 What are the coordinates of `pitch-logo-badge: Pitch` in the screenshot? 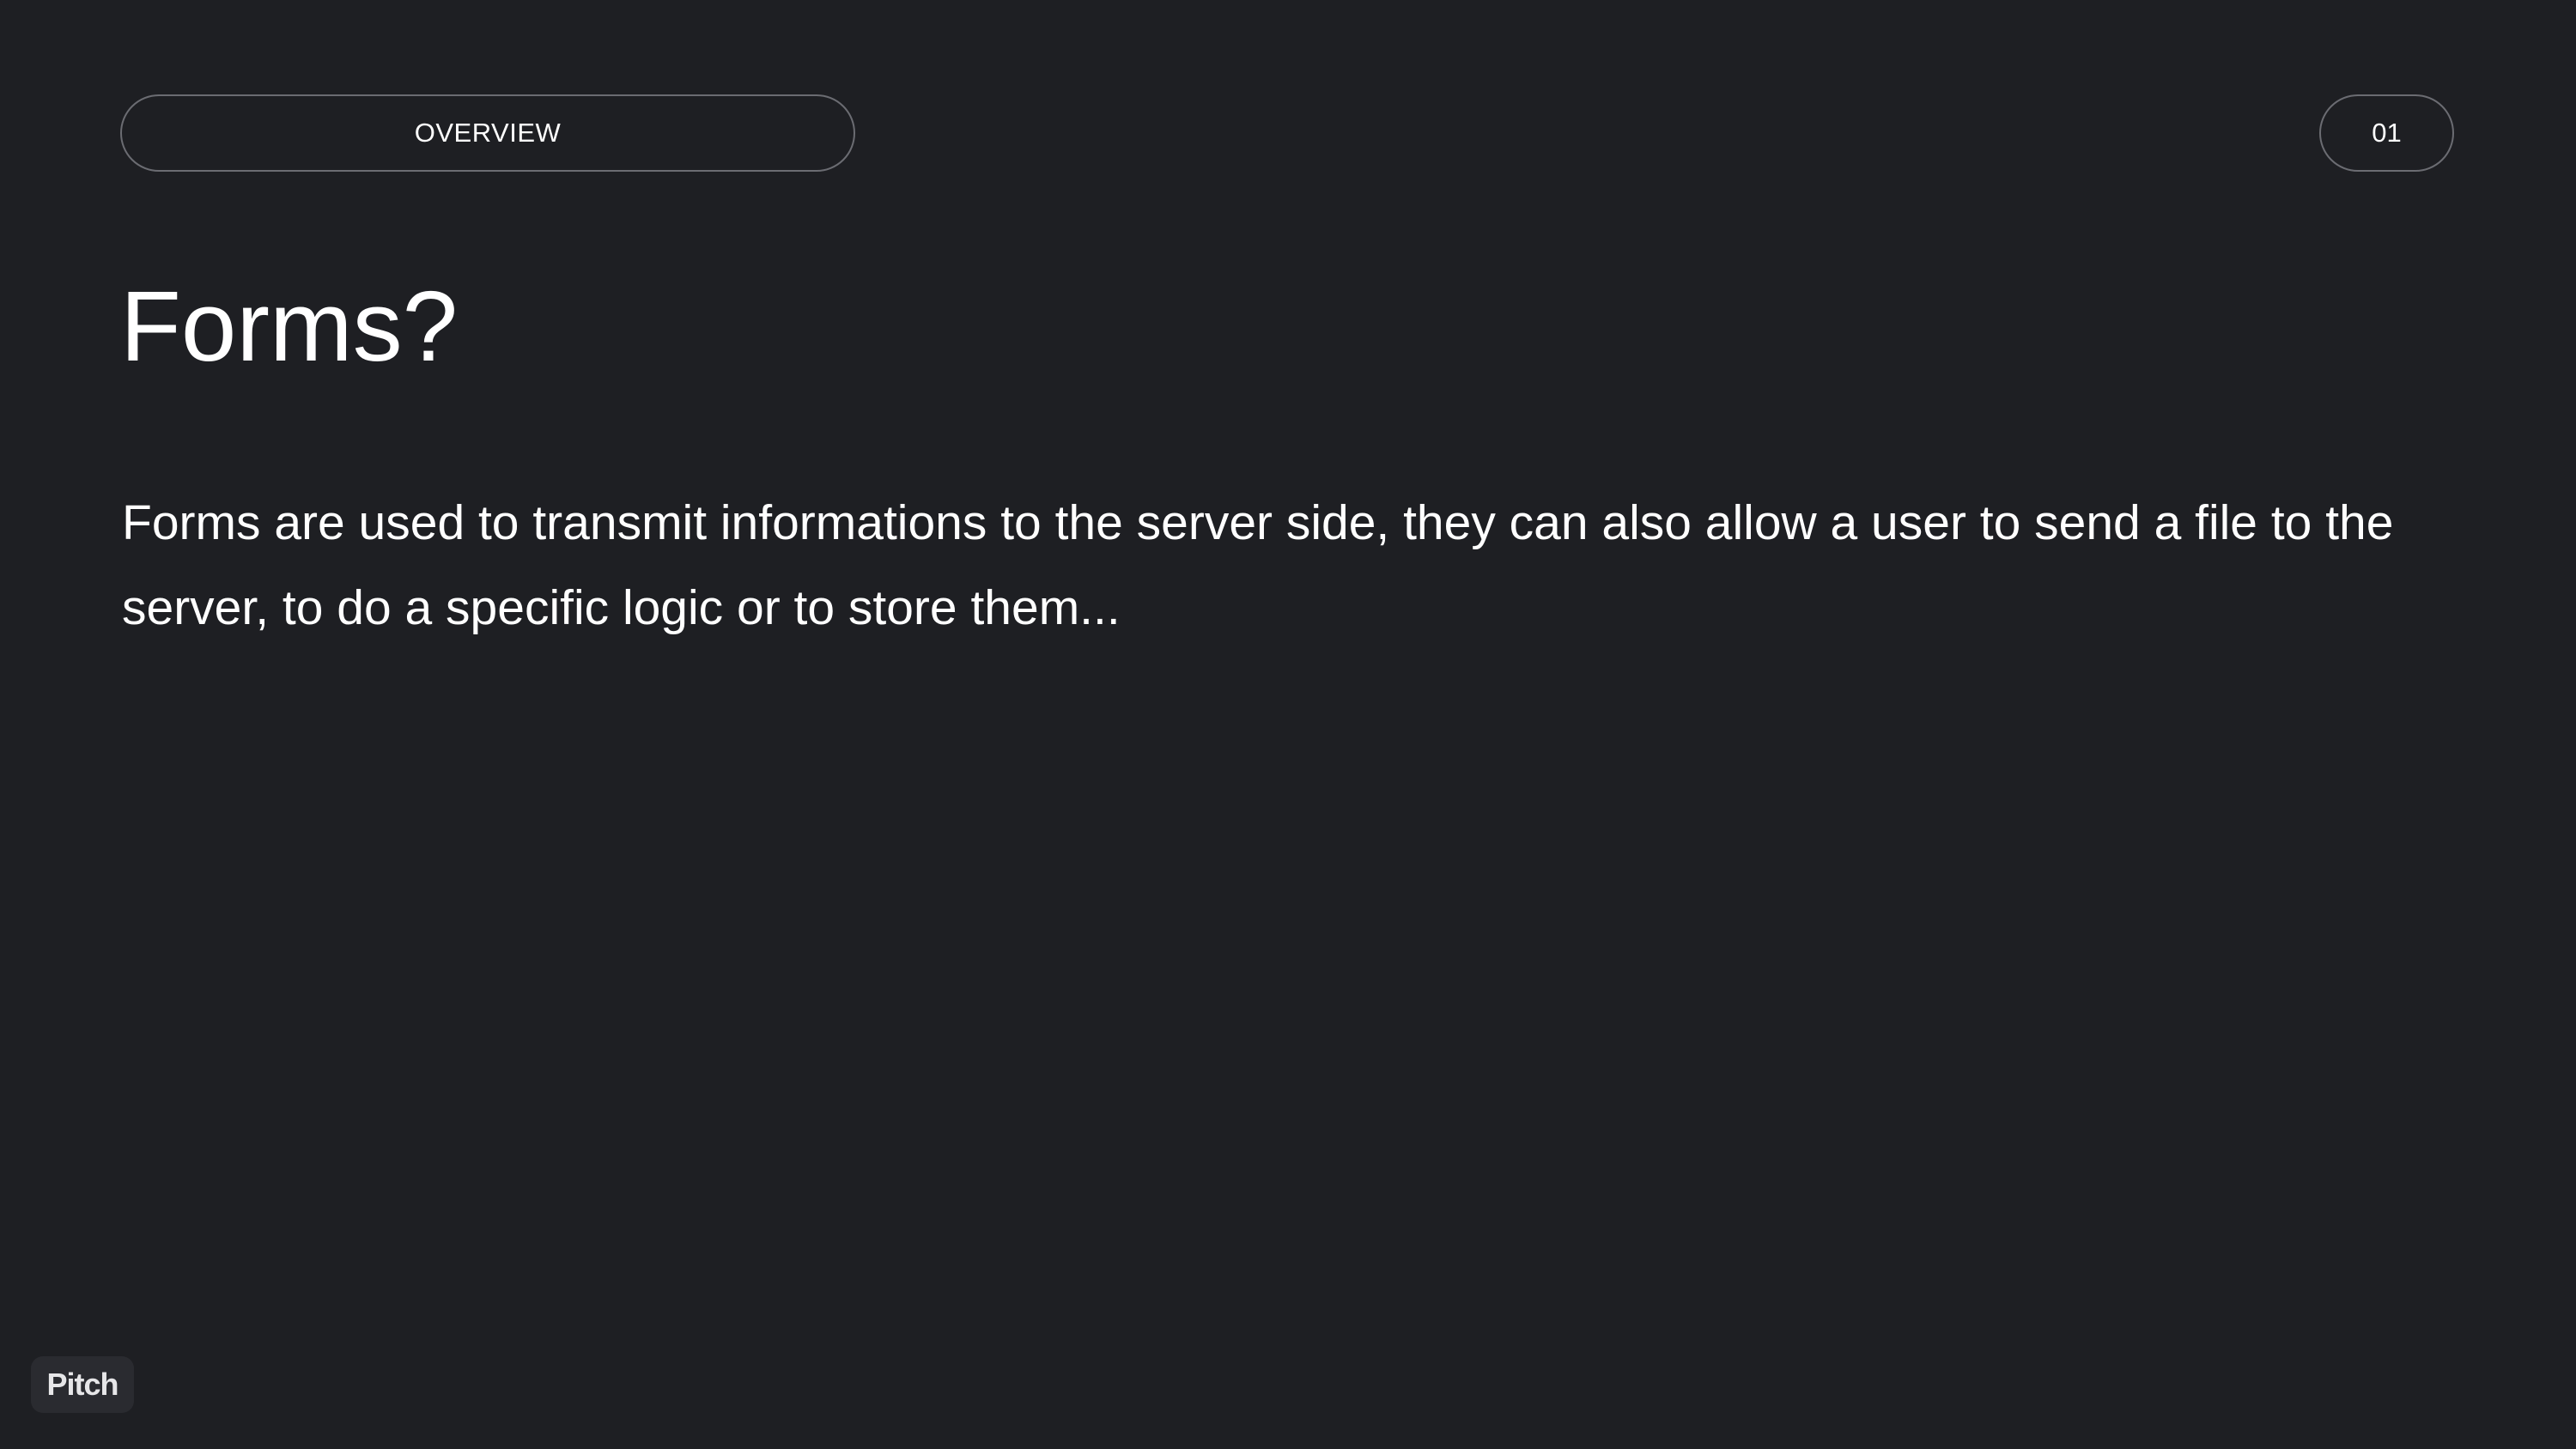 It's located at (82, 1384).